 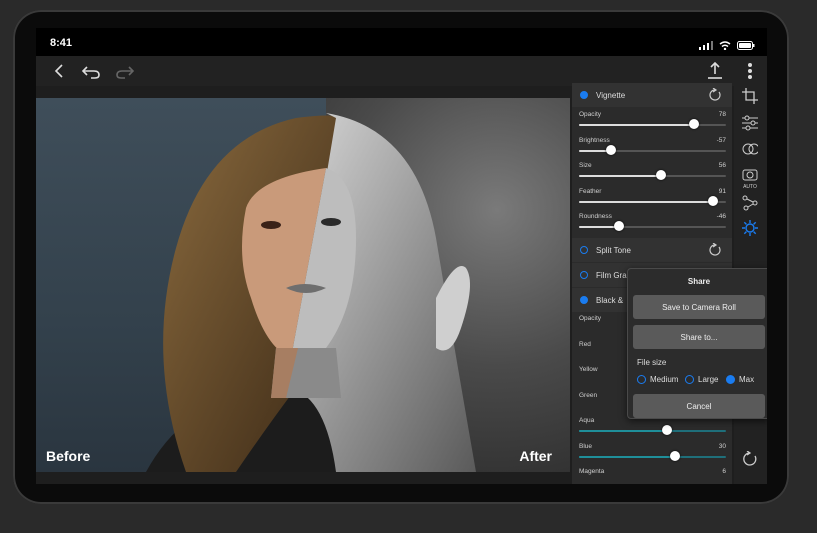 What do you see at coordinates (535, 456) in the screenshot?
I see `after-label: After` at bounding box center [535, 456].